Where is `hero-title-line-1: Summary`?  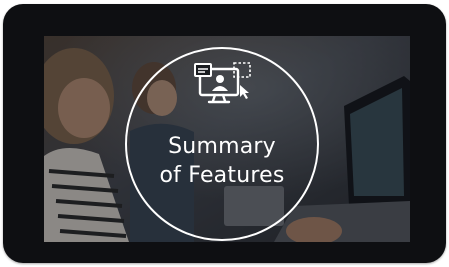 hero-title-line-1: Summary is located at coordinates (222, 146).